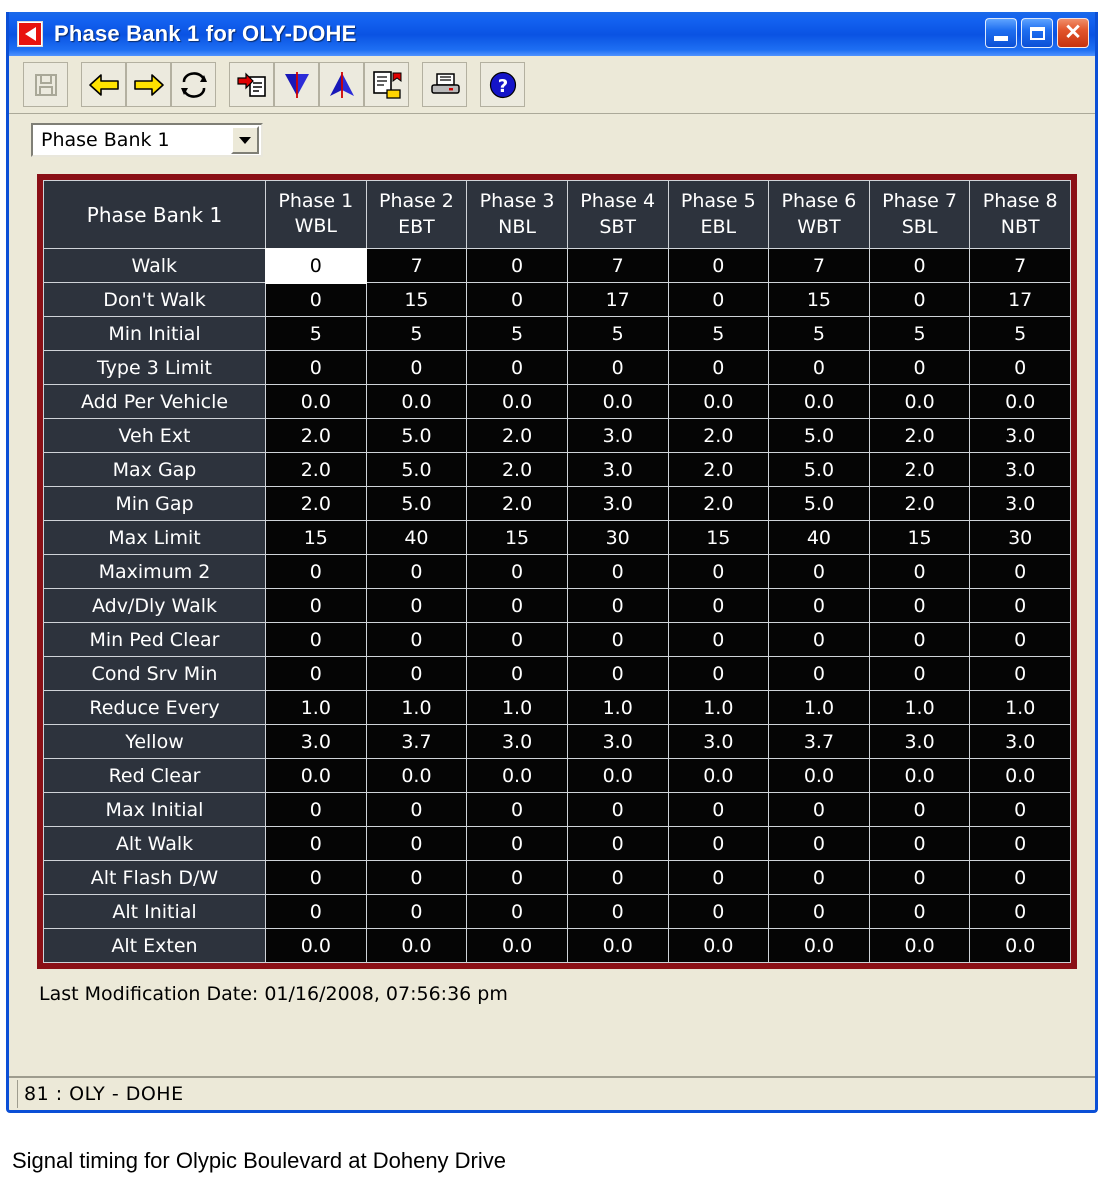  Describe the element at coordinates (245, 140) in the screenshot. I see `chevron-down-icon` at that location.